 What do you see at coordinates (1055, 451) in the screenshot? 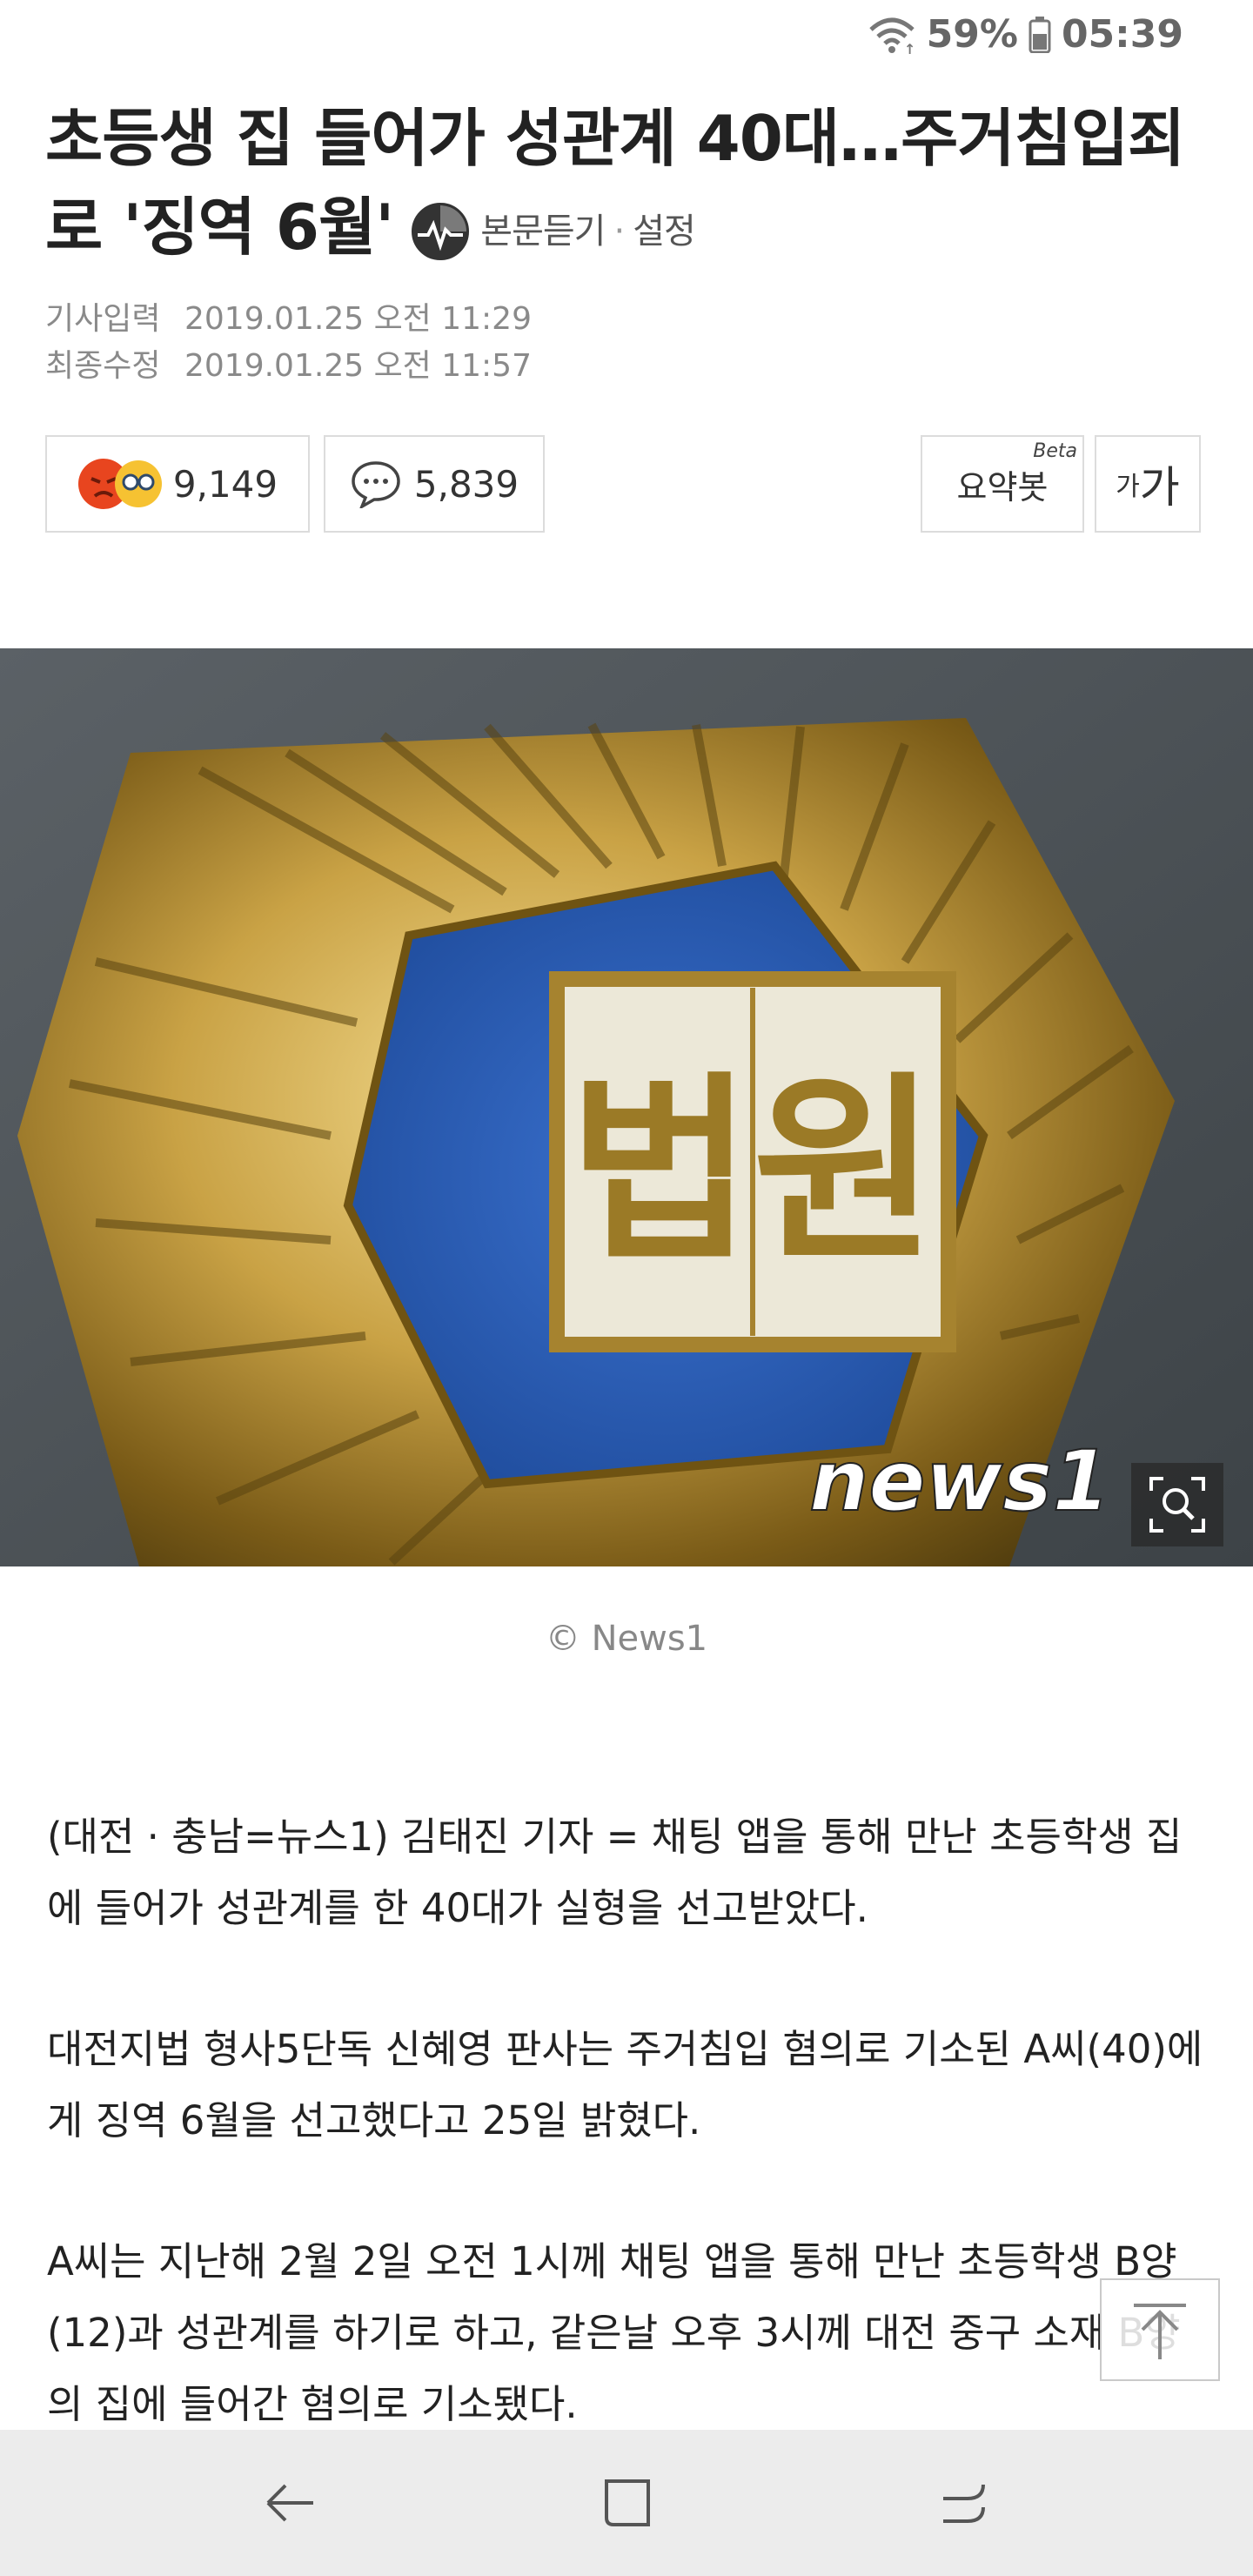
I see `beta-badge: Beta` at bounding box center [1055, 451].